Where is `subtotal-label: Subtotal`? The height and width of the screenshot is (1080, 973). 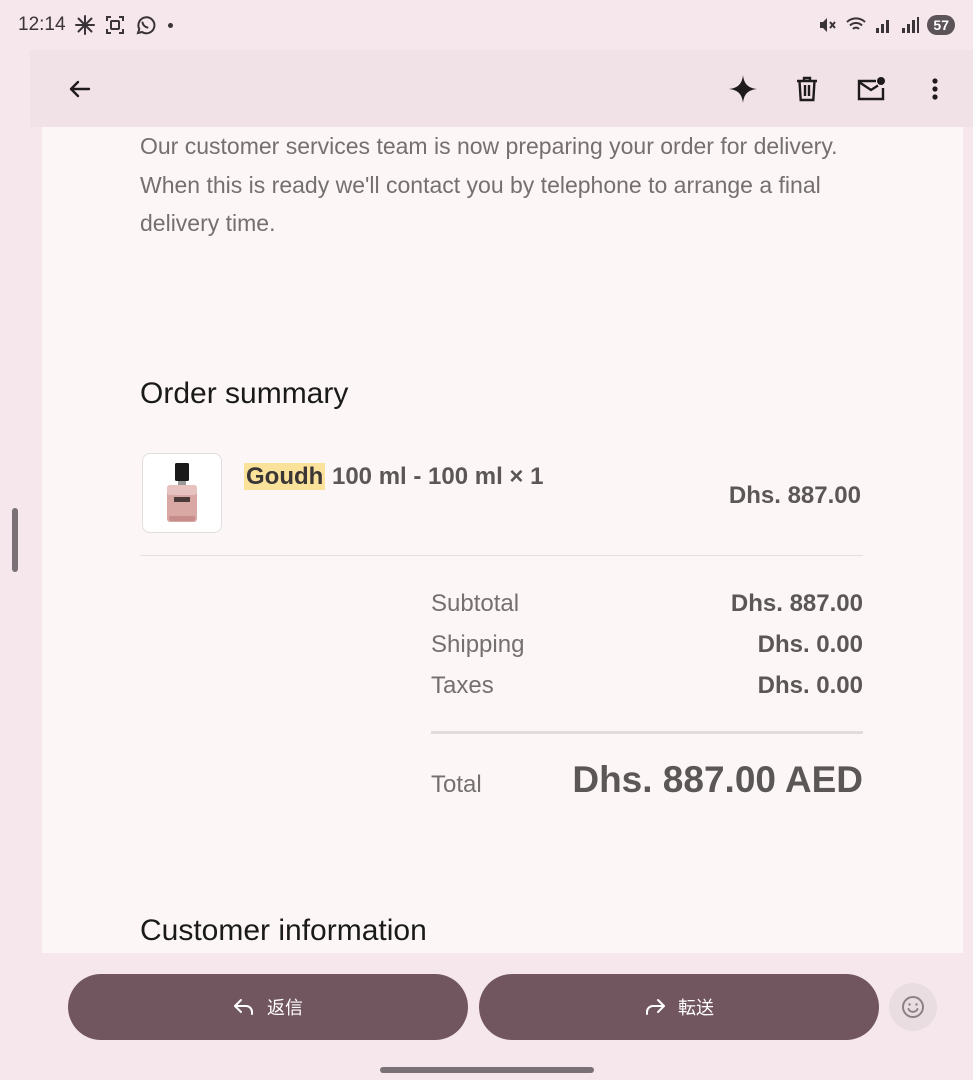
subtotal-label: Subtotal is located at coordinates (475, 603).